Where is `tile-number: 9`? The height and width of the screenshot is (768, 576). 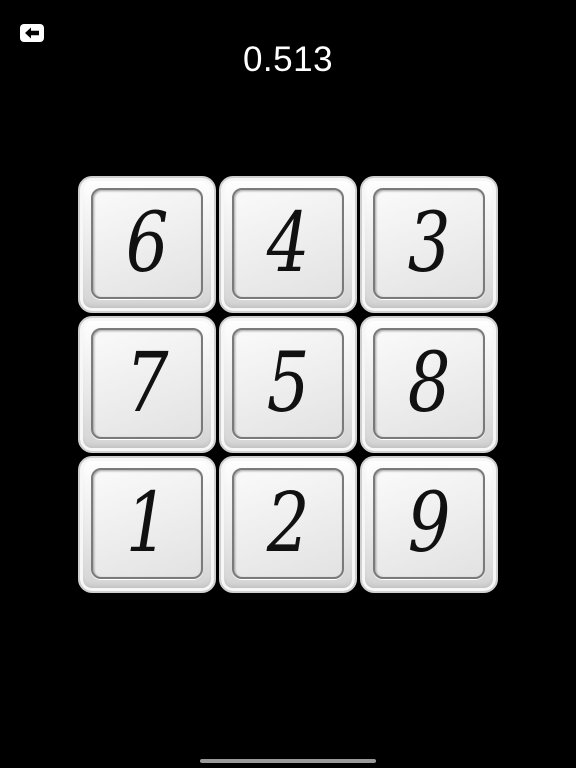 tile-number: 9 is located at coordinates (429, 523).